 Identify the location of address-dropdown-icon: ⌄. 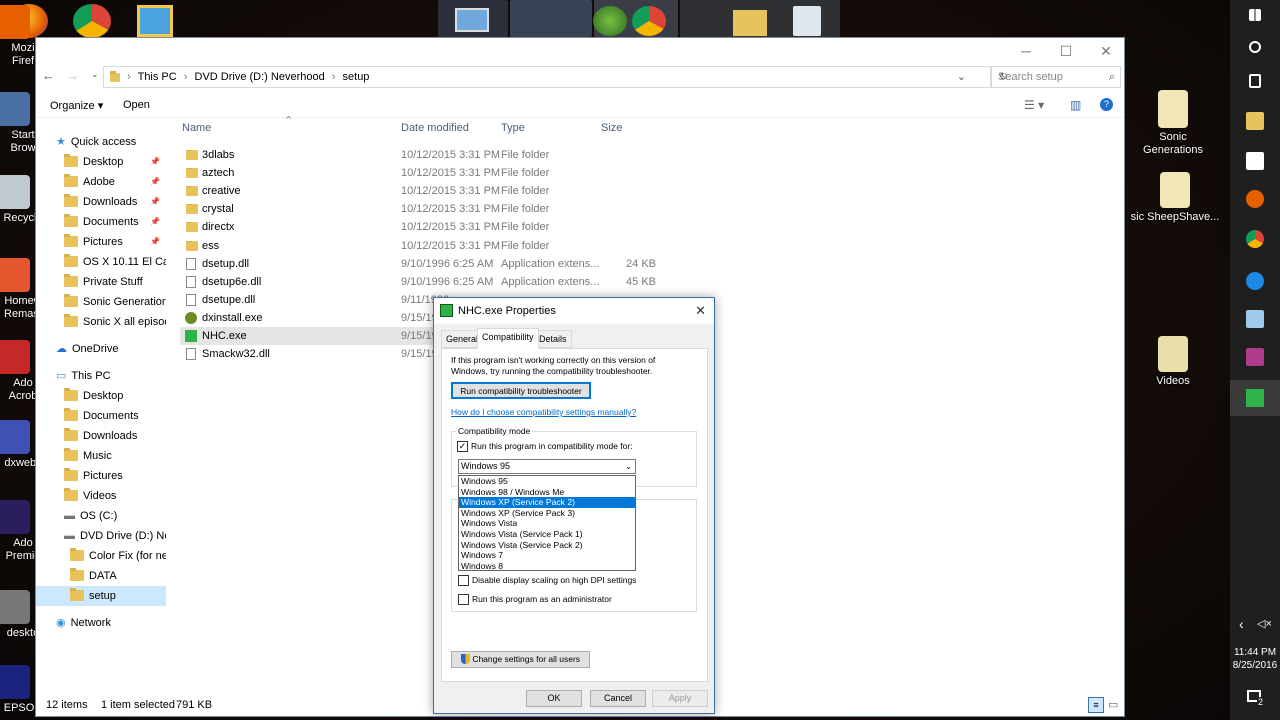
(961, 77).